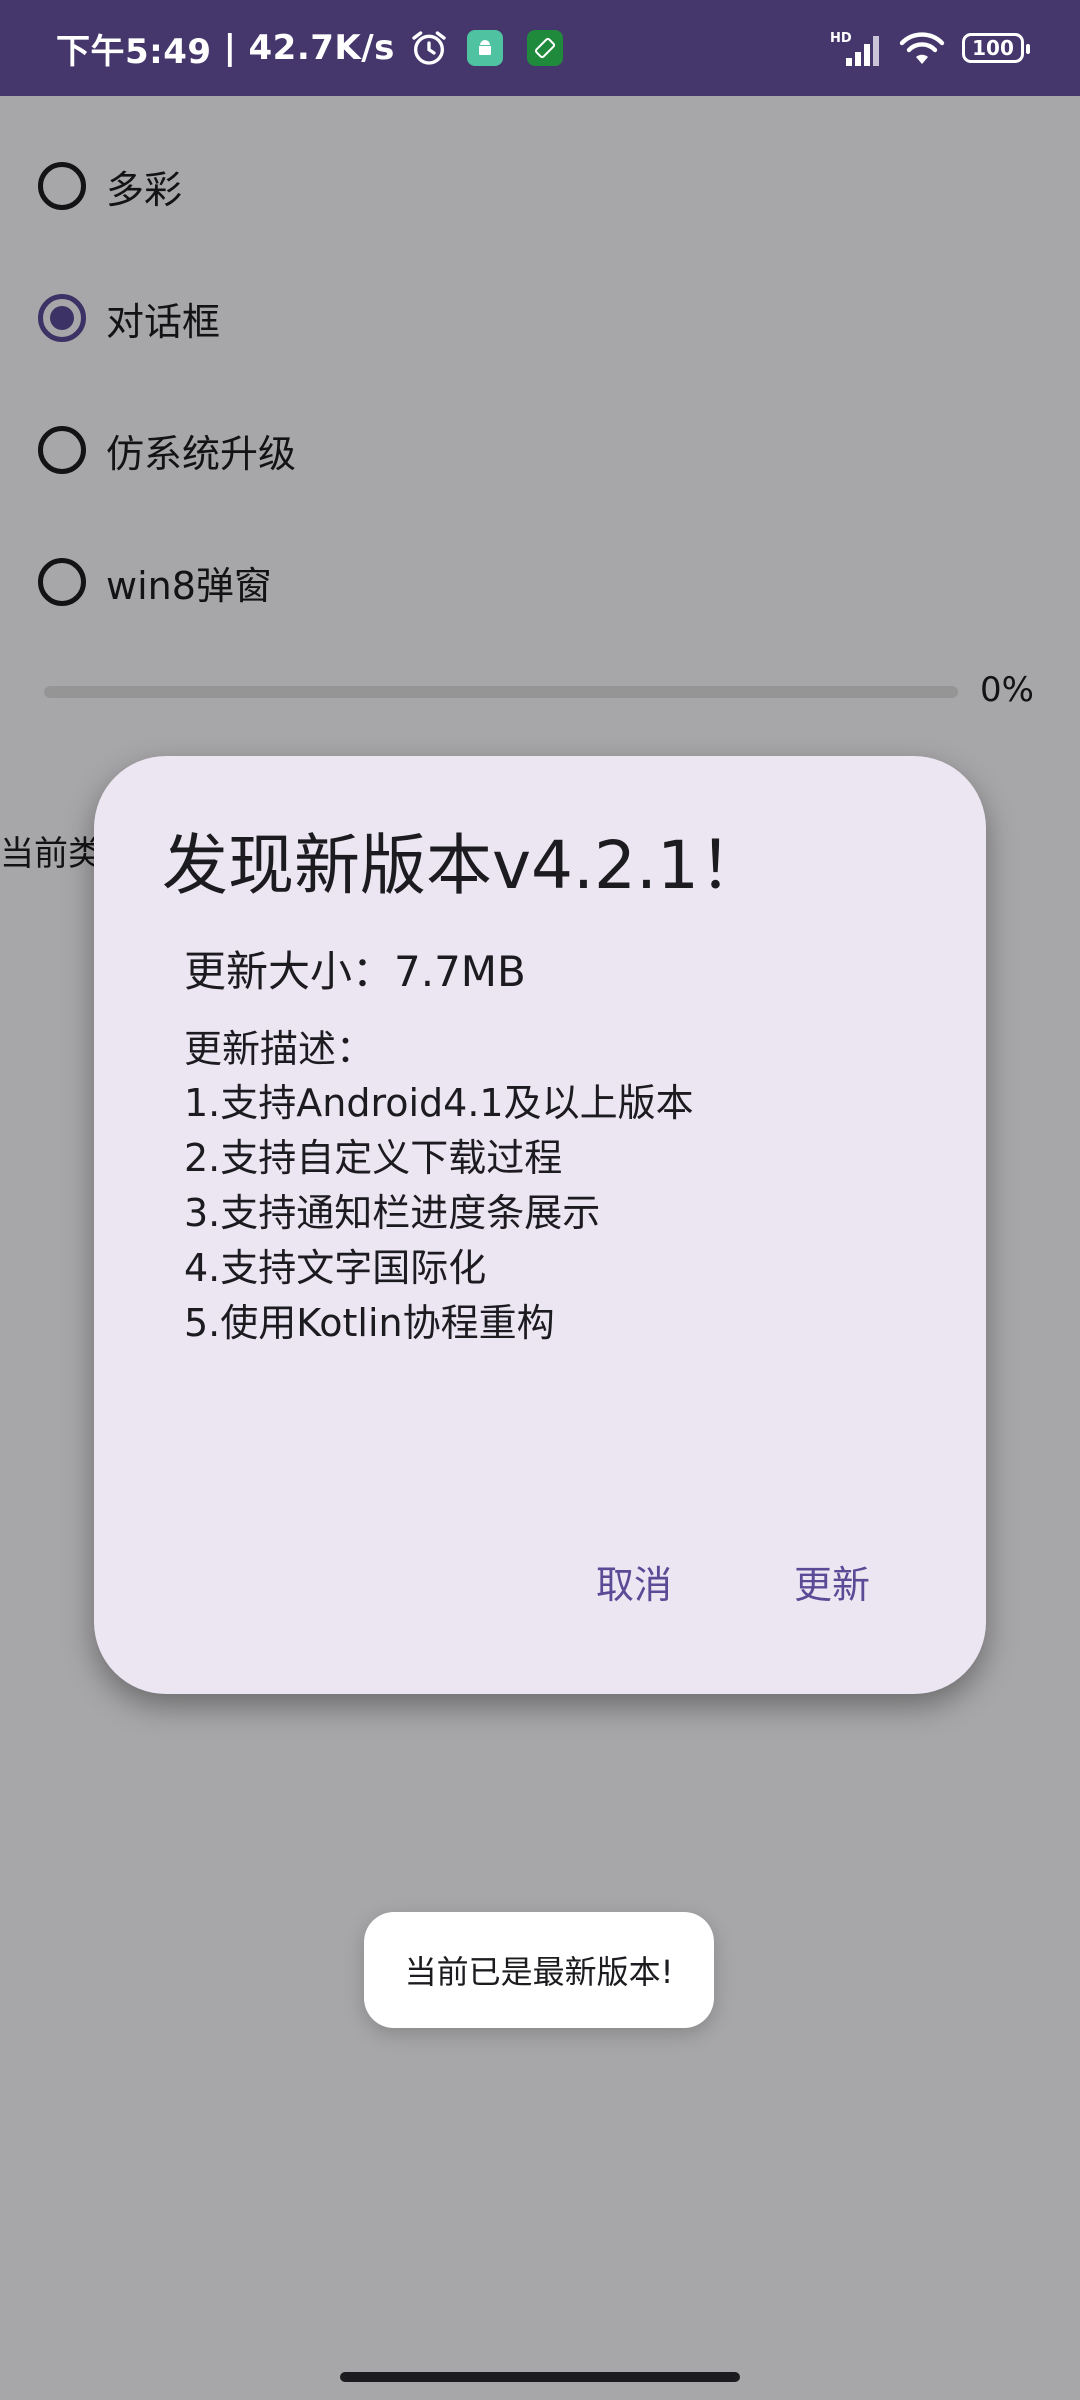 The width and height of the screenshot is (1080, 2400). Describe the element at coordinates (841, 38) in the screenshot. I see `svg-text: HD` at that location.